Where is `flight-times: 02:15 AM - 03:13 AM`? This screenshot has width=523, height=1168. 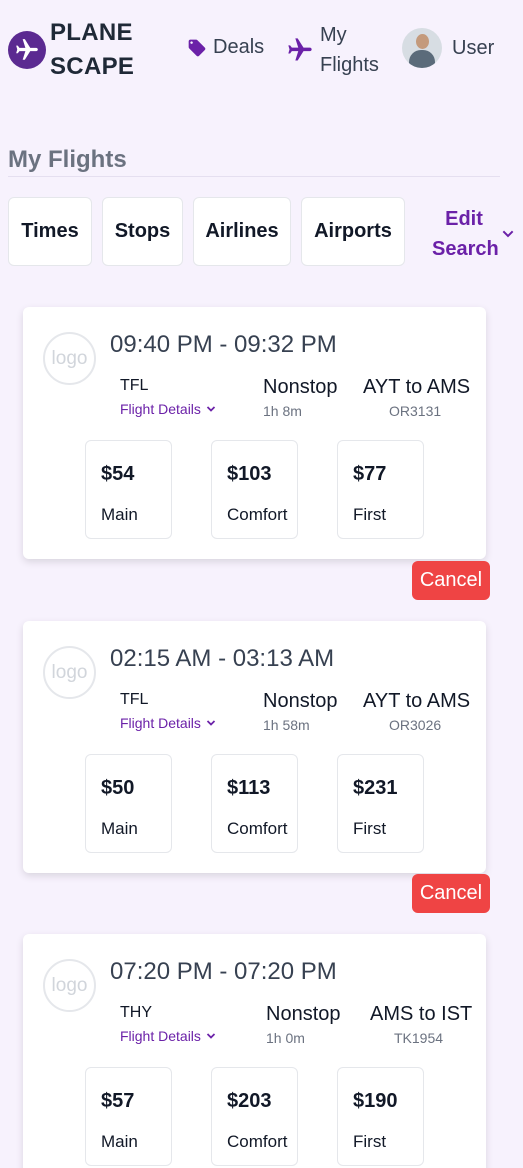 flight-times: 02:15 AM - 03:13 AM is located at coordinates (222, 658).